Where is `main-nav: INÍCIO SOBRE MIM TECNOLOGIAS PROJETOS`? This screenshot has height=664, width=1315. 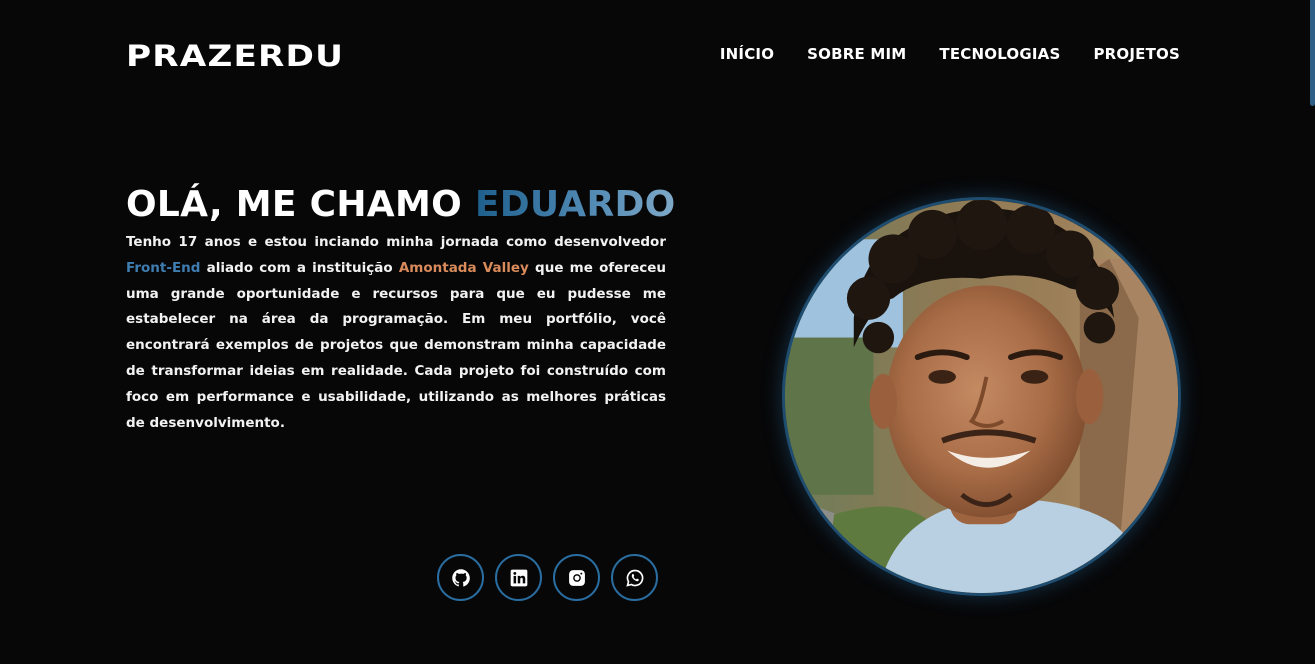 main-nav: INÍCIO SOBRE MIM TECNOLOGIAS PROJETOS is located at coordinates (950, 54).